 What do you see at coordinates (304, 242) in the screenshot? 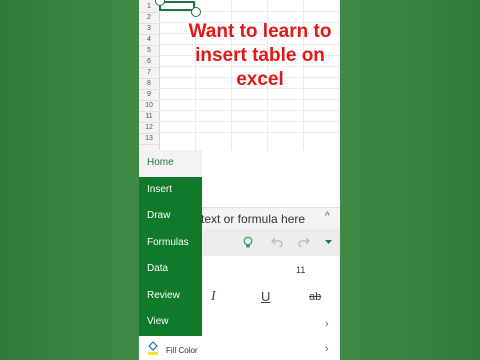
I see `redo-icon` at bounding box center [304, 242].